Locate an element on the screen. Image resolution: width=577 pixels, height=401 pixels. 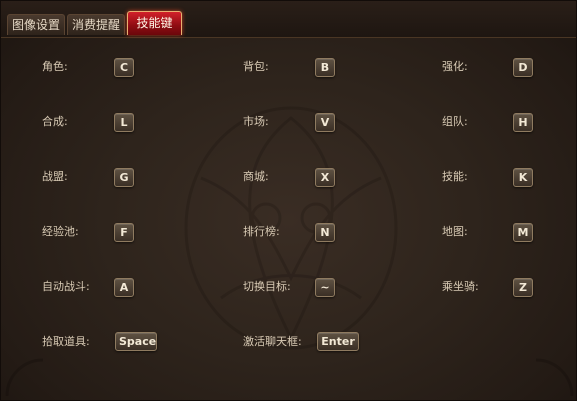
hotkey-label-bag: 背包: is located at coordinates (256, 66).